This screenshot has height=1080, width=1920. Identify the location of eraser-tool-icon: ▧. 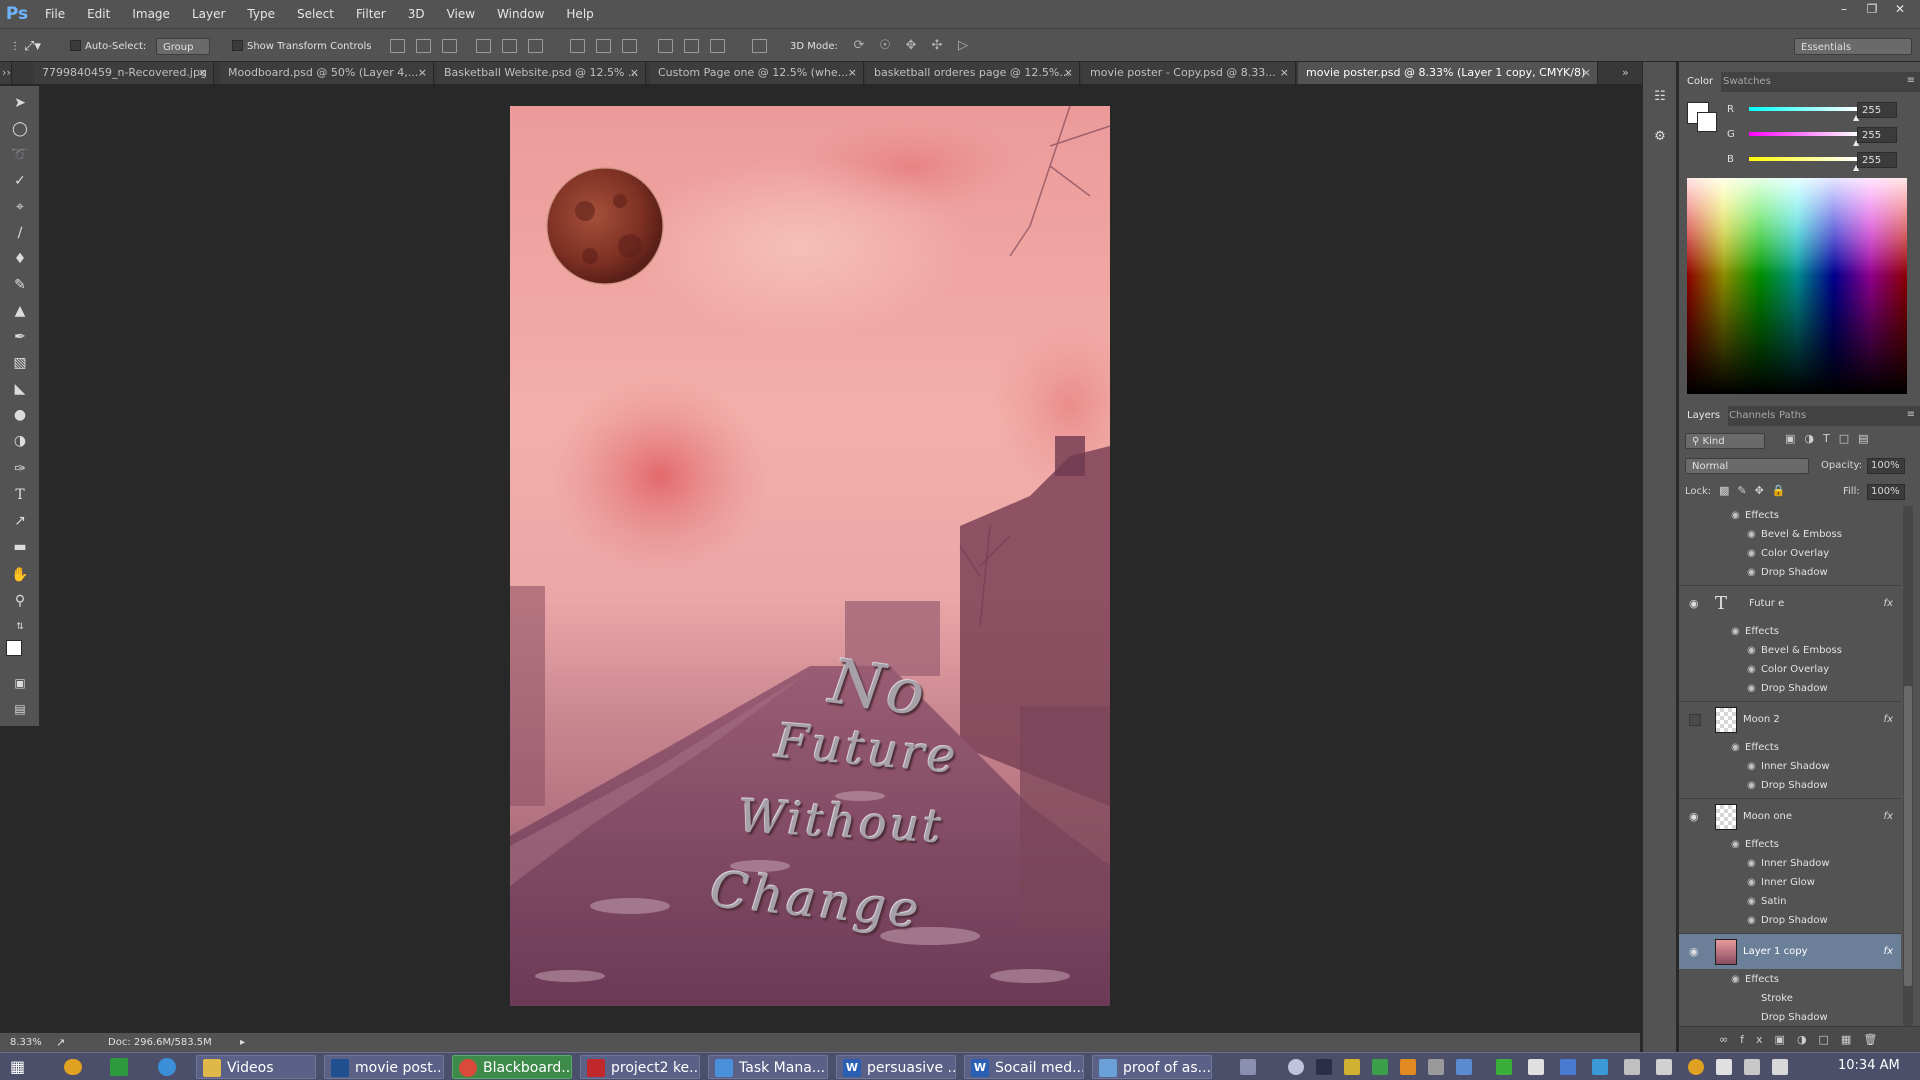
(20, 363).